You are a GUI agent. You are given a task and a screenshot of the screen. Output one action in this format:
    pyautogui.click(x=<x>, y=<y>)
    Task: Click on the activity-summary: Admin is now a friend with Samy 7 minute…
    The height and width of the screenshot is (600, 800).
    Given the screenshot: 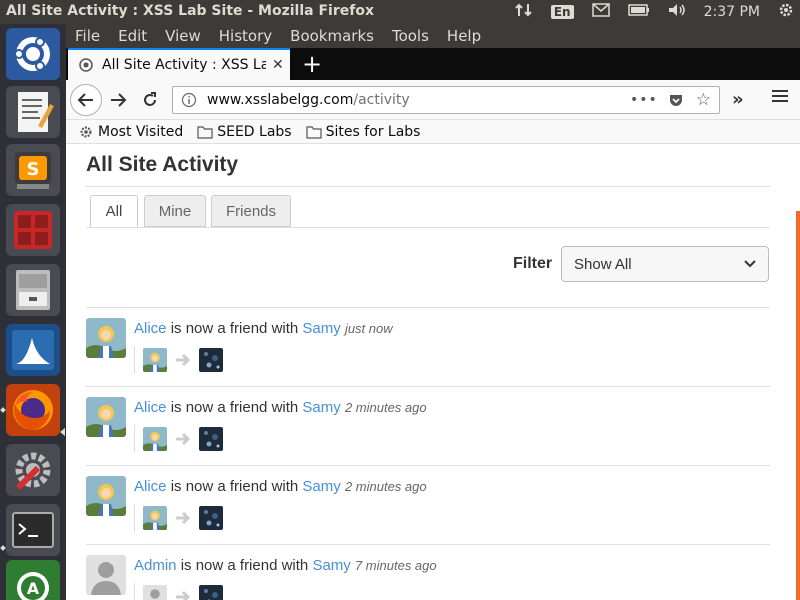 What is the action you would take?
    pyautogui.click(x=285, y=565)
    